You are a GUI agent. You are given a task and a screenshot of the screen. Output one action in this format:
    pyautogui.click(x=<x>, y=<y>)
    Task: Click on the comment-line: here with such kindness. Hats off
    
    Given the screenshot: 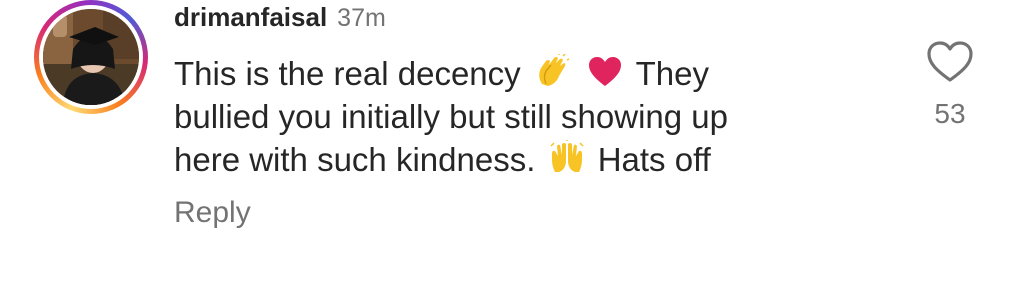 What is the action you would take?
    pyautogui.click(x=442, y=159)
    